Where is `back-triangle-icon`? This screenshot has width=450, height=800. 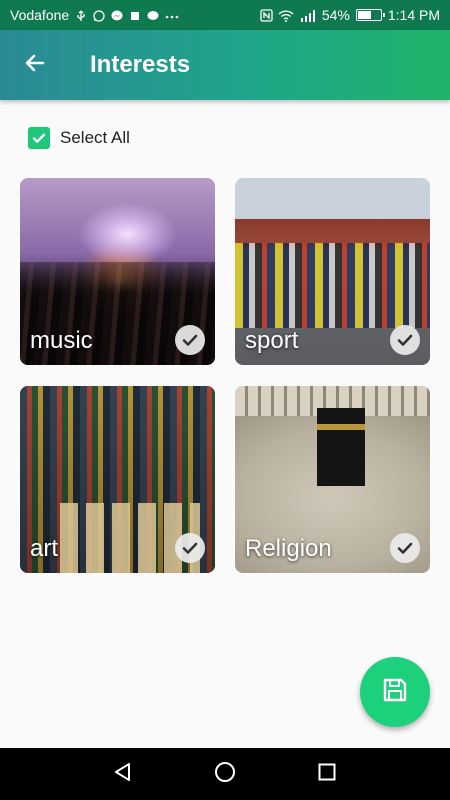 back-triangle-icon is located at coordinates (123, 774).